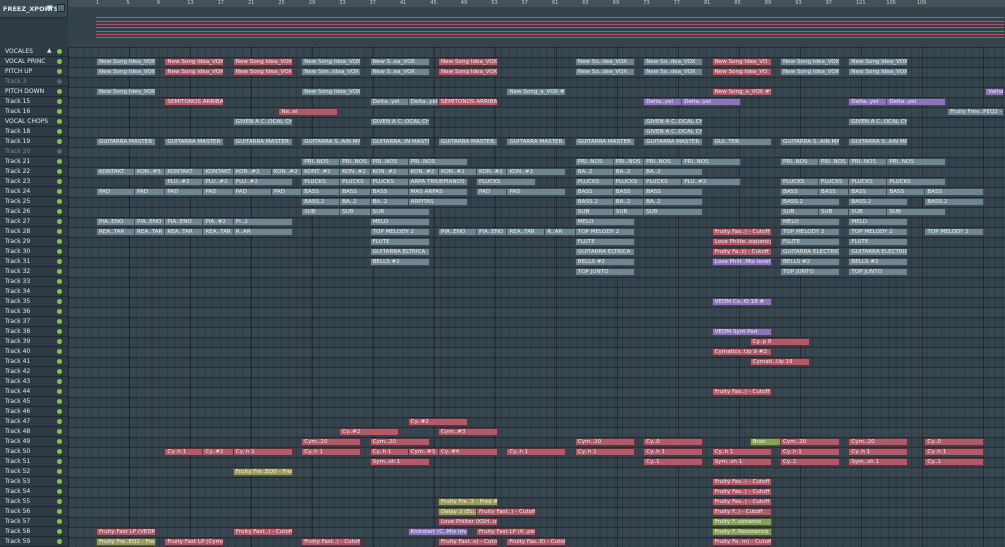 The width and height of the screenshot is (1005, 547). I want to click on track-header: Track 42, so click(34, 372).